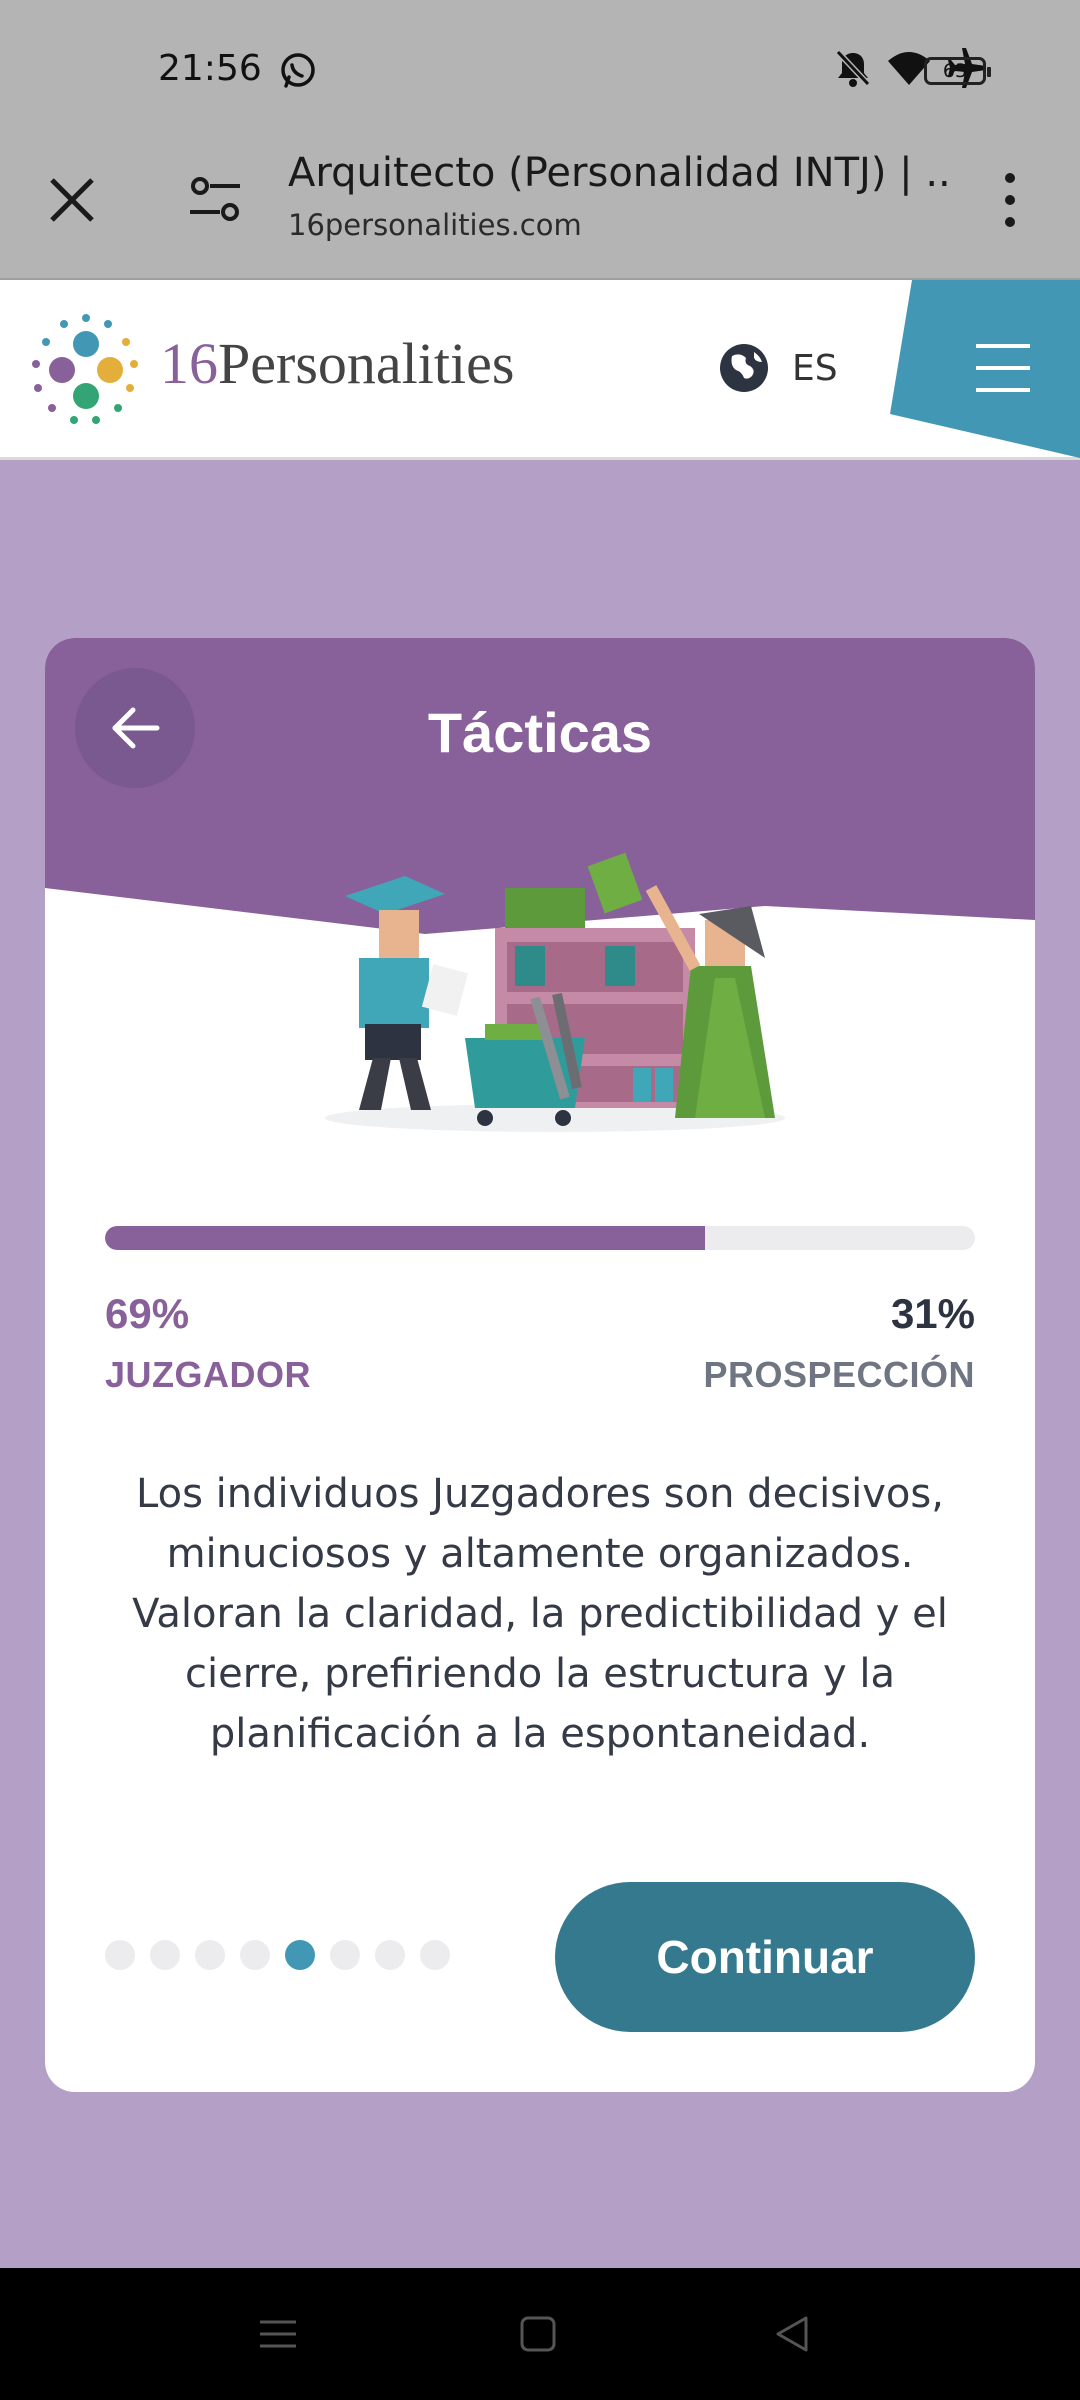 Image resolution: width=1080 pixels, height=2400 pixels. Describe the element at coordinates (1010, 200) in the screenshot. I see `more-vert-icon` at that location.